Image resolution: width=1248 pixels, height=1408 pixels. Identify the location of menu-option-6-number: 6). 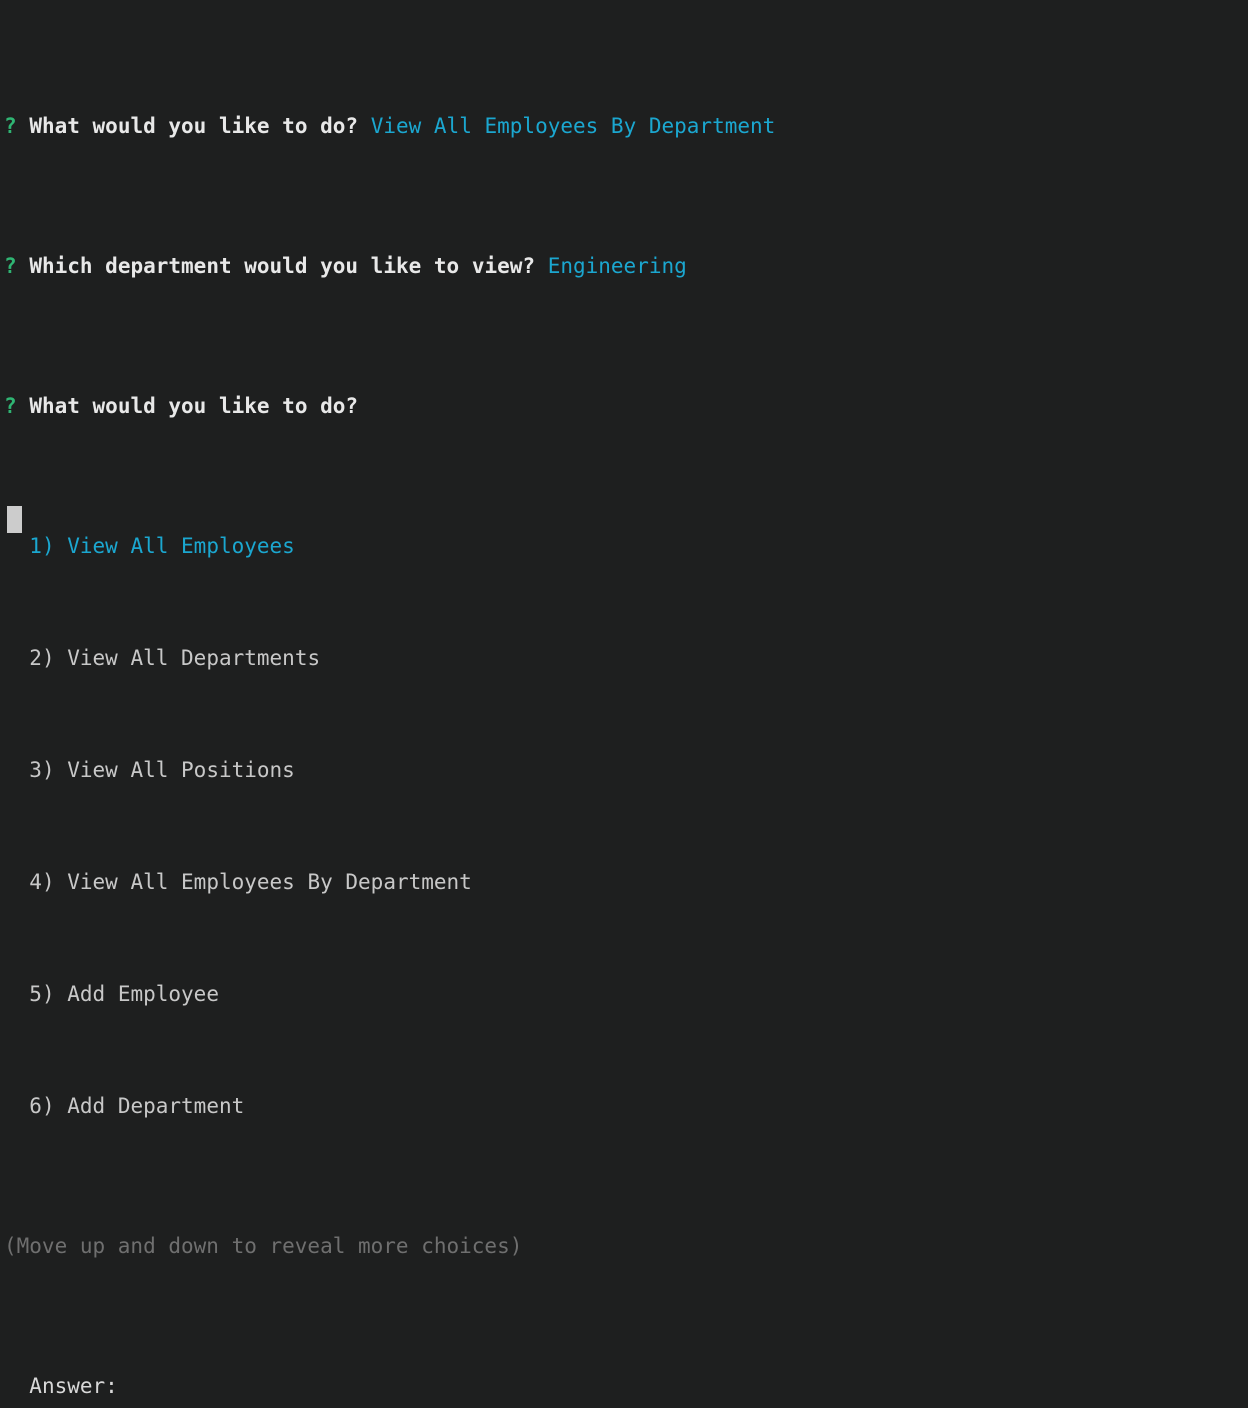
(42, 1106).